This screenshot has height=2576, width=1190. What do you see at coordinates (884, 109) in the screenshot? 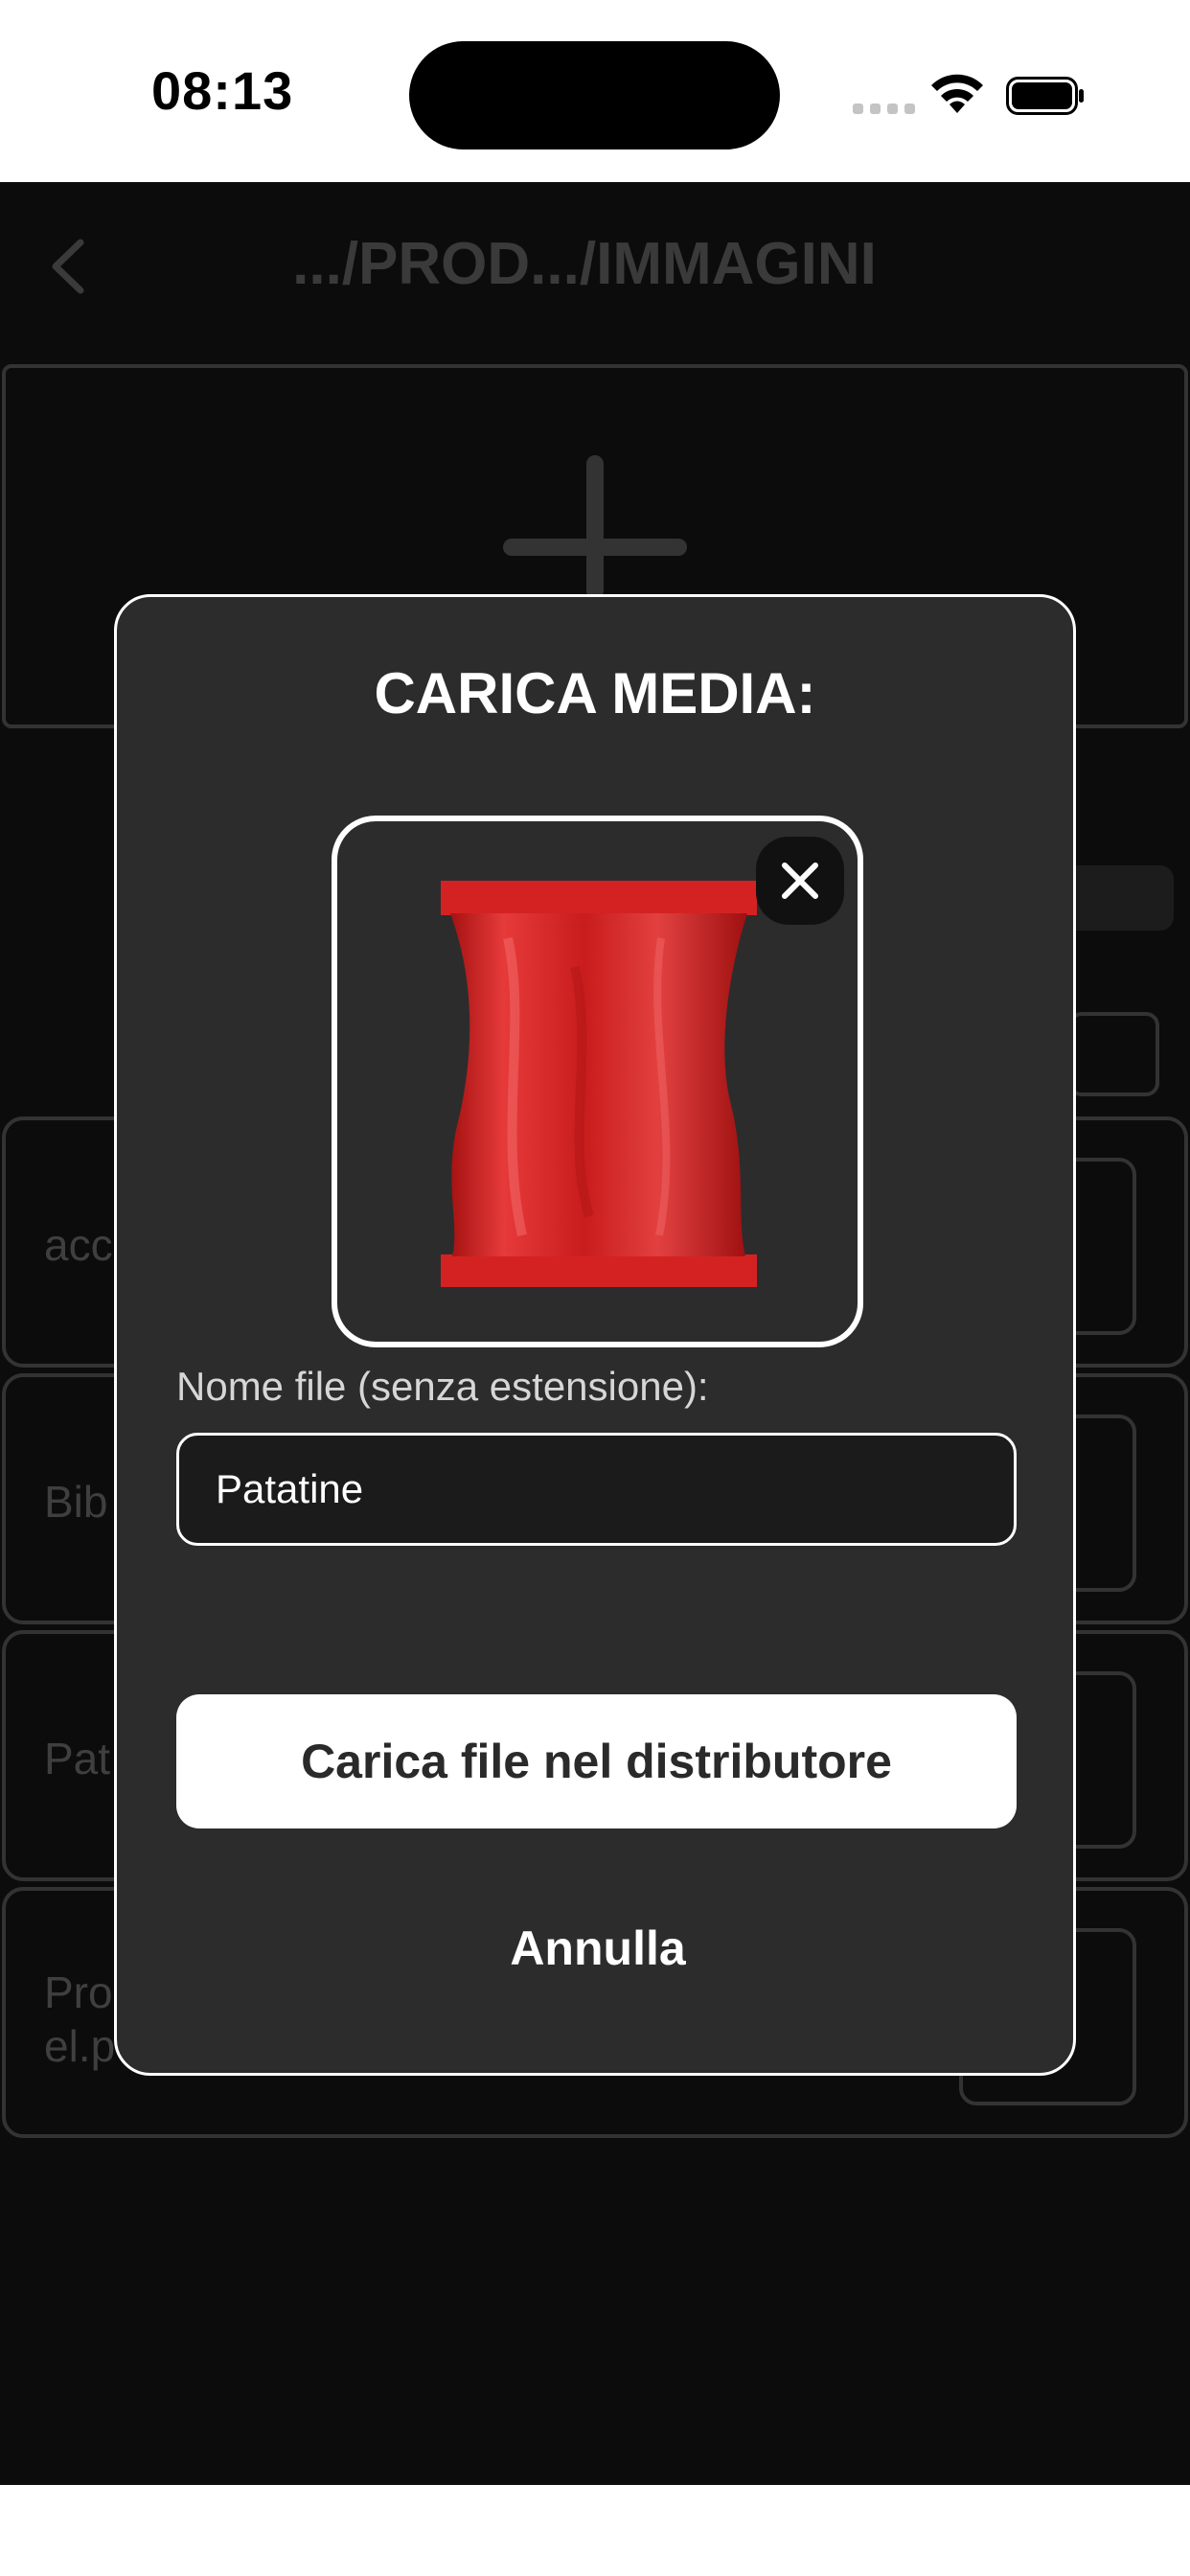
I see `cellular-signal-icon` at bounding box center [884, 109].